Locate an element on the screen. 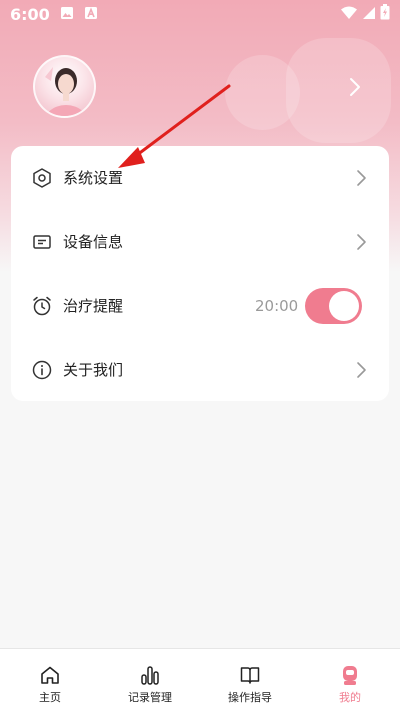 The image size is (400, 711). settings-item-label: 关于我们 is located at coordinates (93, 370).